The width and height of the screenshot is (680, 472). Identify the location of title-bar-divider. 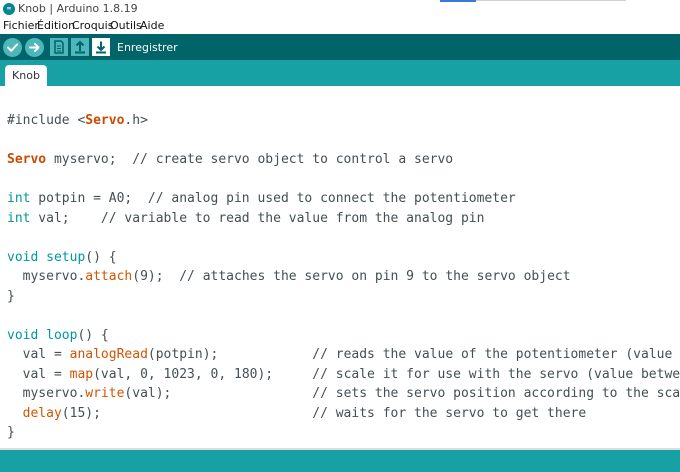
(551, 0).